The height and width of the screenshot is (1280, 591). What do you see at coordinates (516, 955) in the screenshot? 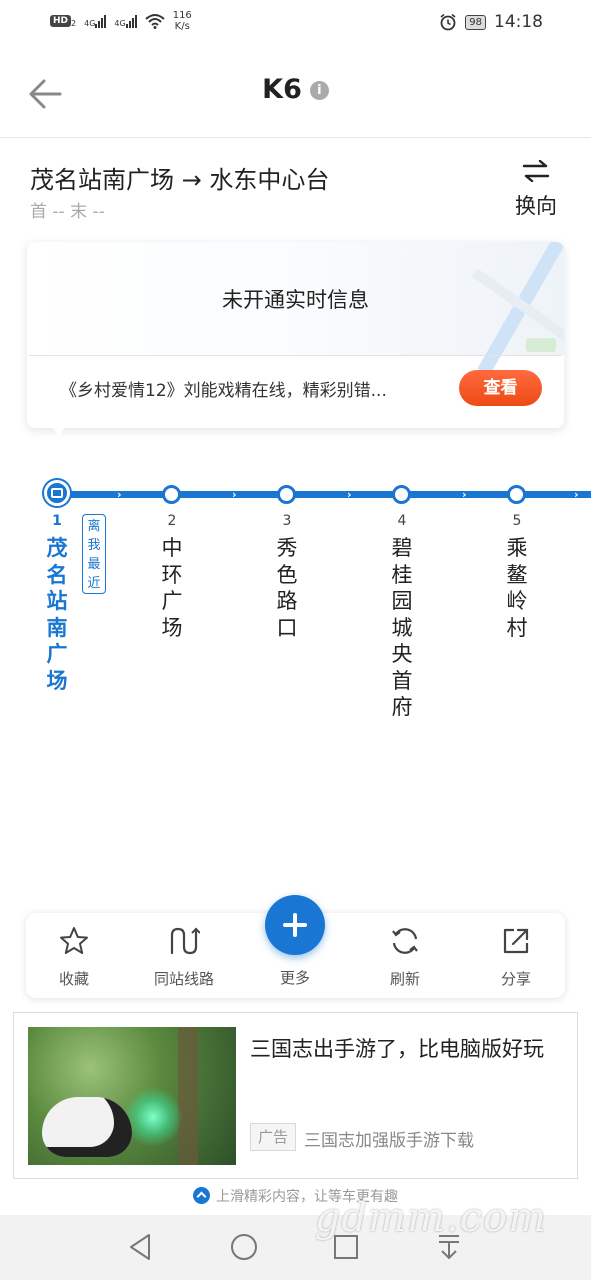
I see `share-button: 分享` at bounding box center [516, 955].